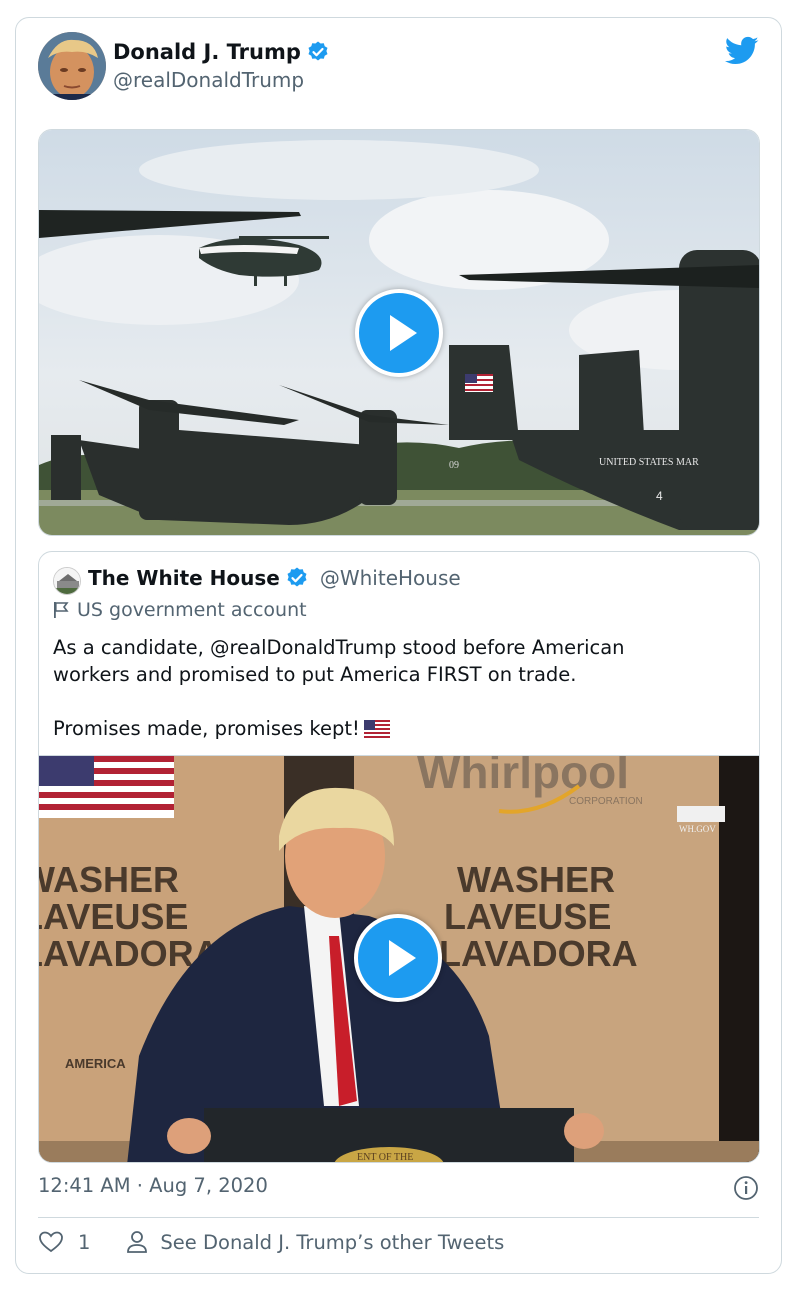 This screenshot has width=799, height=1291. I want to click on author-handle: @realDonaldTrump, so click(208, 80).